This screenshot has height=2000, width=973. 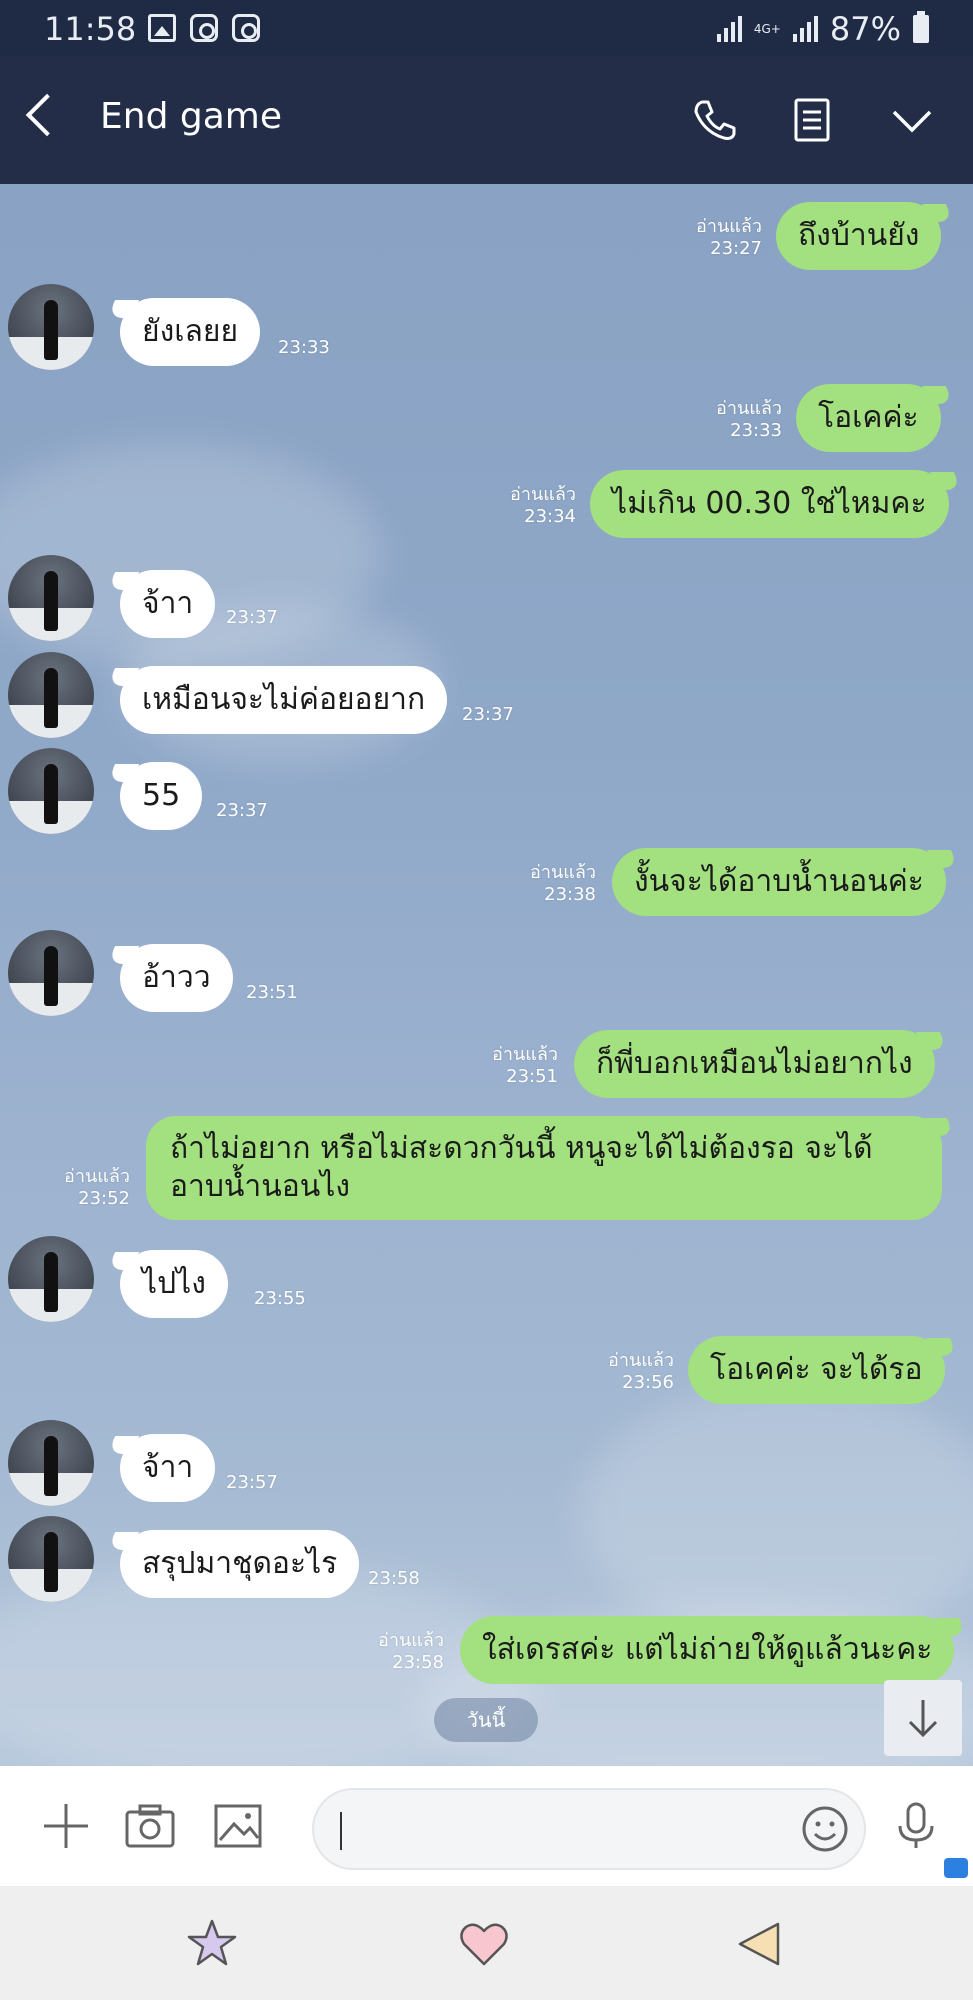 What do you see at coordinates (238, 1826) in the screenshot?
I see `image-icon` at bounding box center [238, 1826].